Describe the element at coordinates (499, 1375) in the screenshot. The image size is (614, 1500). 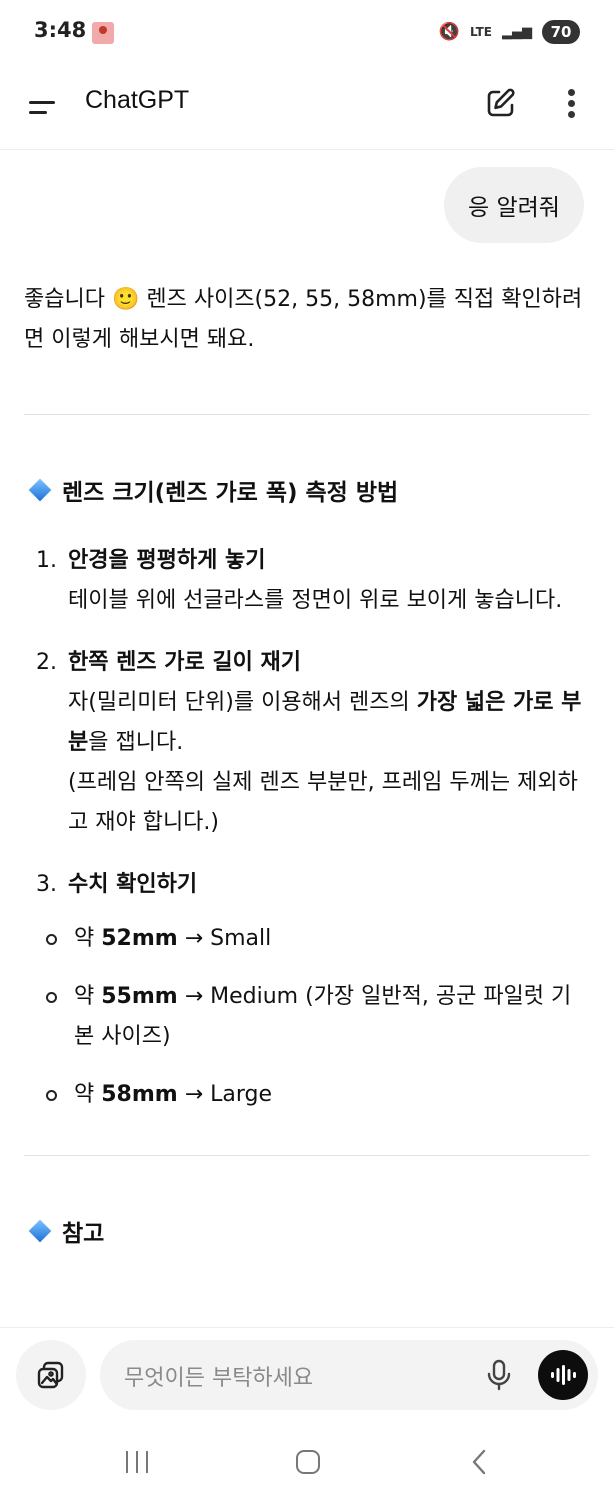
I see `microphone-icon` at that location.